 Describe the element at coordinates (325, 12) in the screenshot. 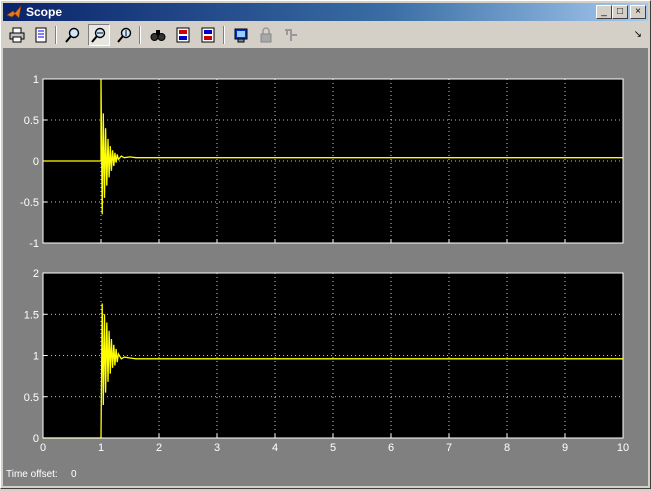

I see `title-bar: Scope _ □ ×` at that location.